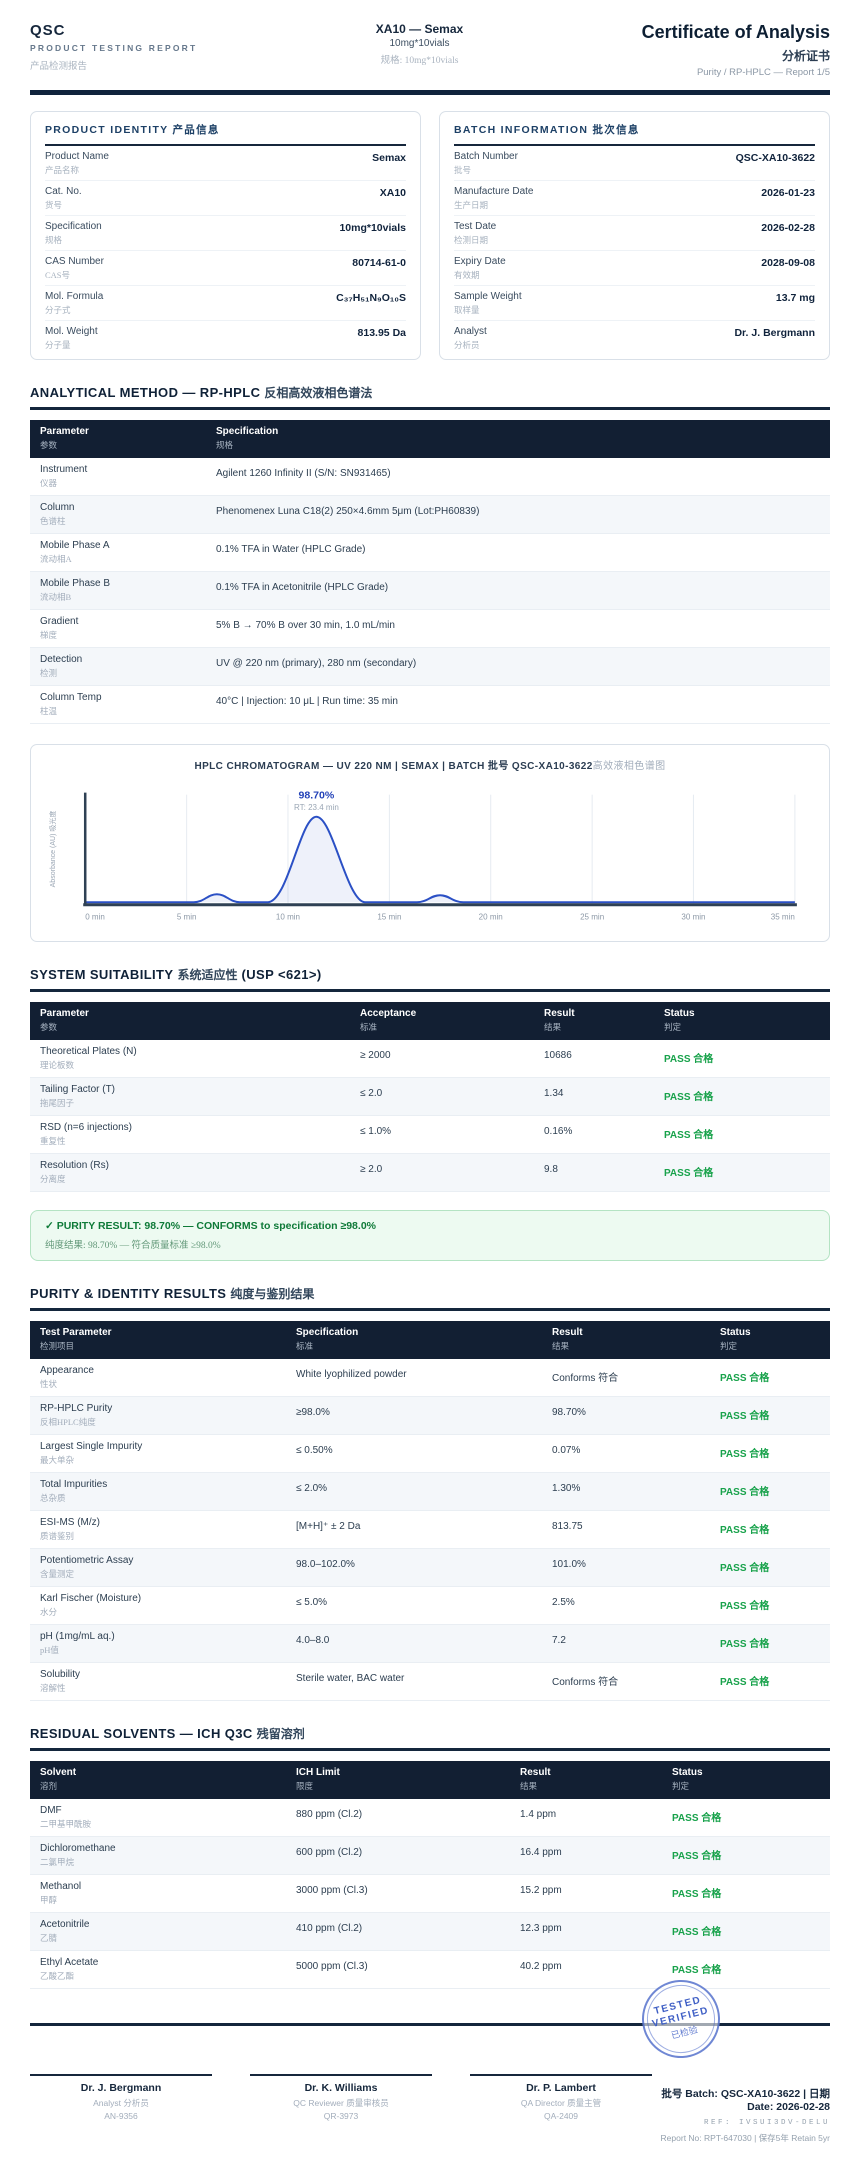  I want to click on kv-row: Expiry Date 有效期 2028-09-08, so click(634, 268).